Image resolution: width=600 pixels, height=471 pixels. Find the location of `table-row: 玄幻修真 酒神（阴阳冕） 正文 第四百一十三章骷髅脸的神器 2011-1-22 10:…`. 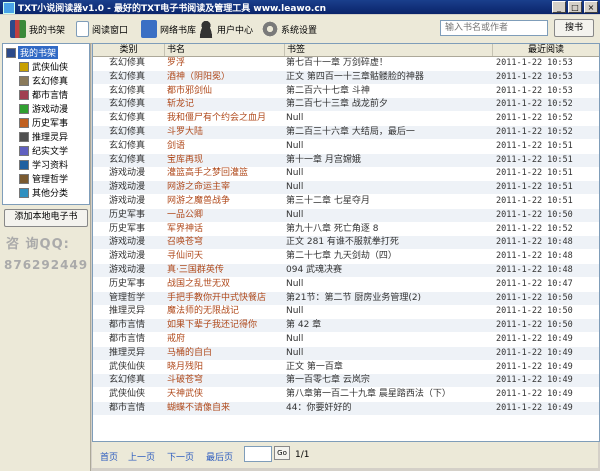

table-row: 玄幻修真 酒神（阴阳冕） 正文 第四百一十三章骷髅脸的神器 2011-1-22 10:… is located at coordinates (346, 77).